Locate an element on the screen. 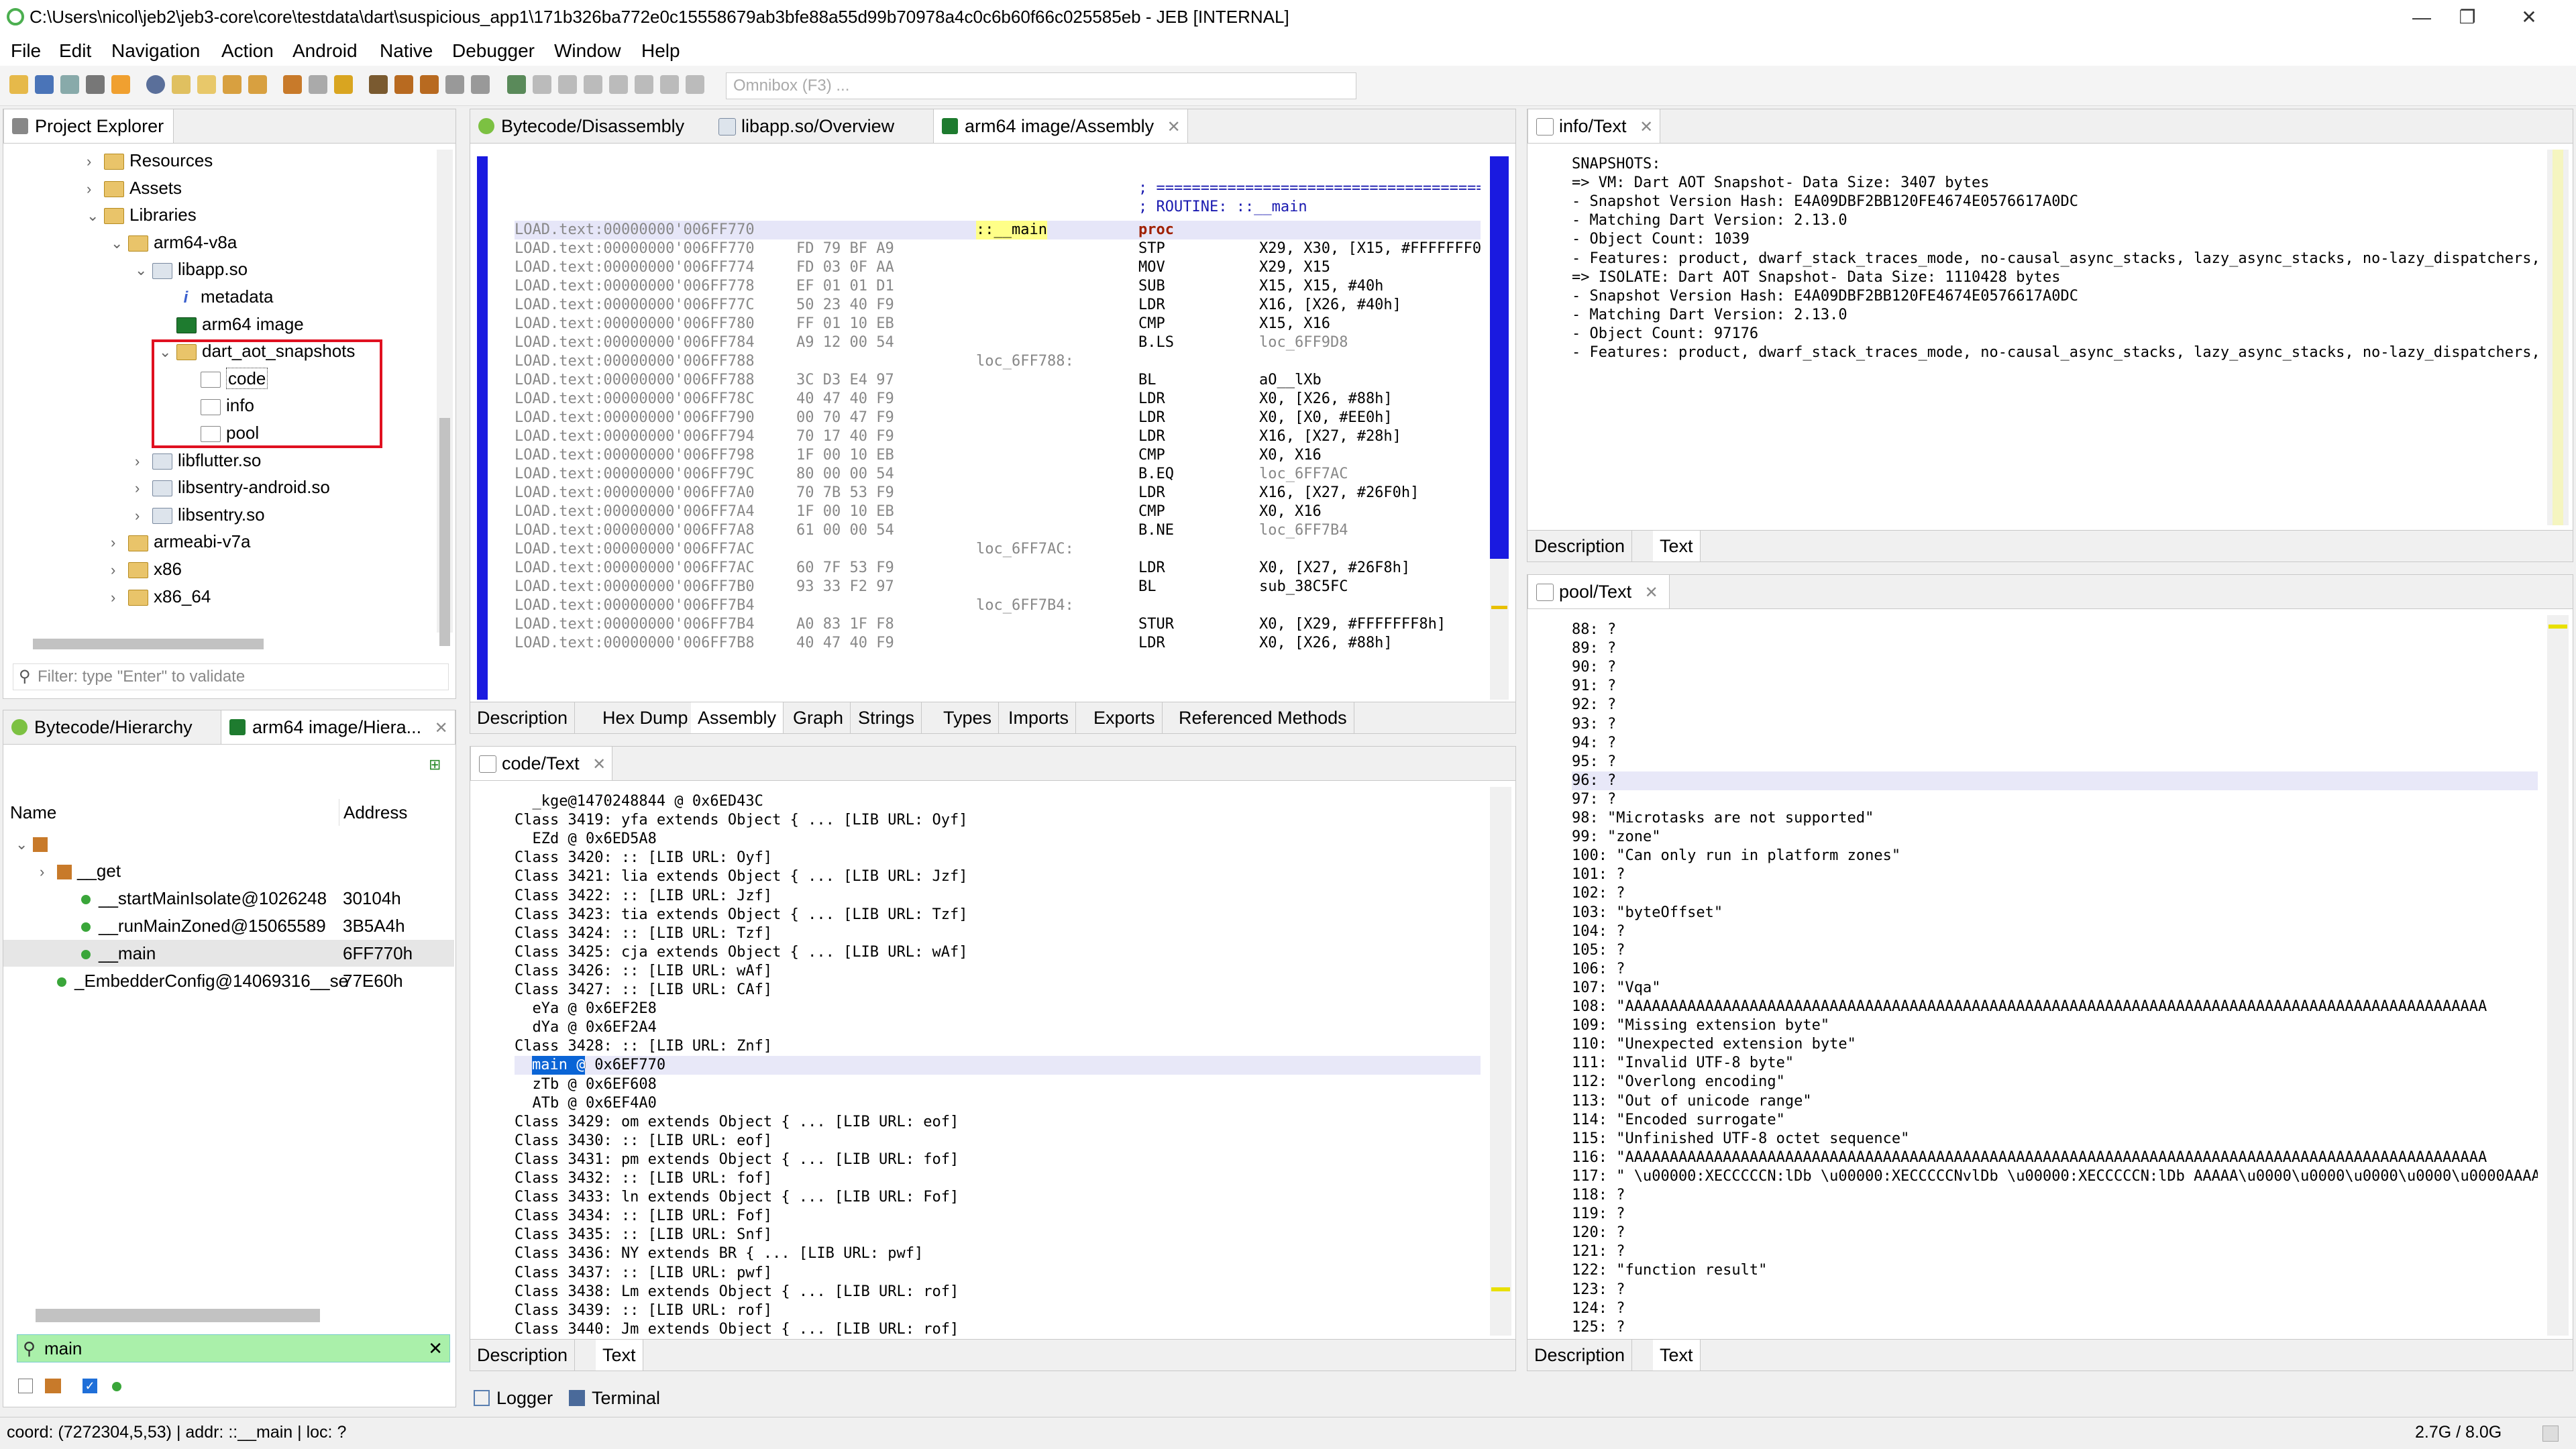  close-tab-icon: ✕ is located at coordinates (441, 728).